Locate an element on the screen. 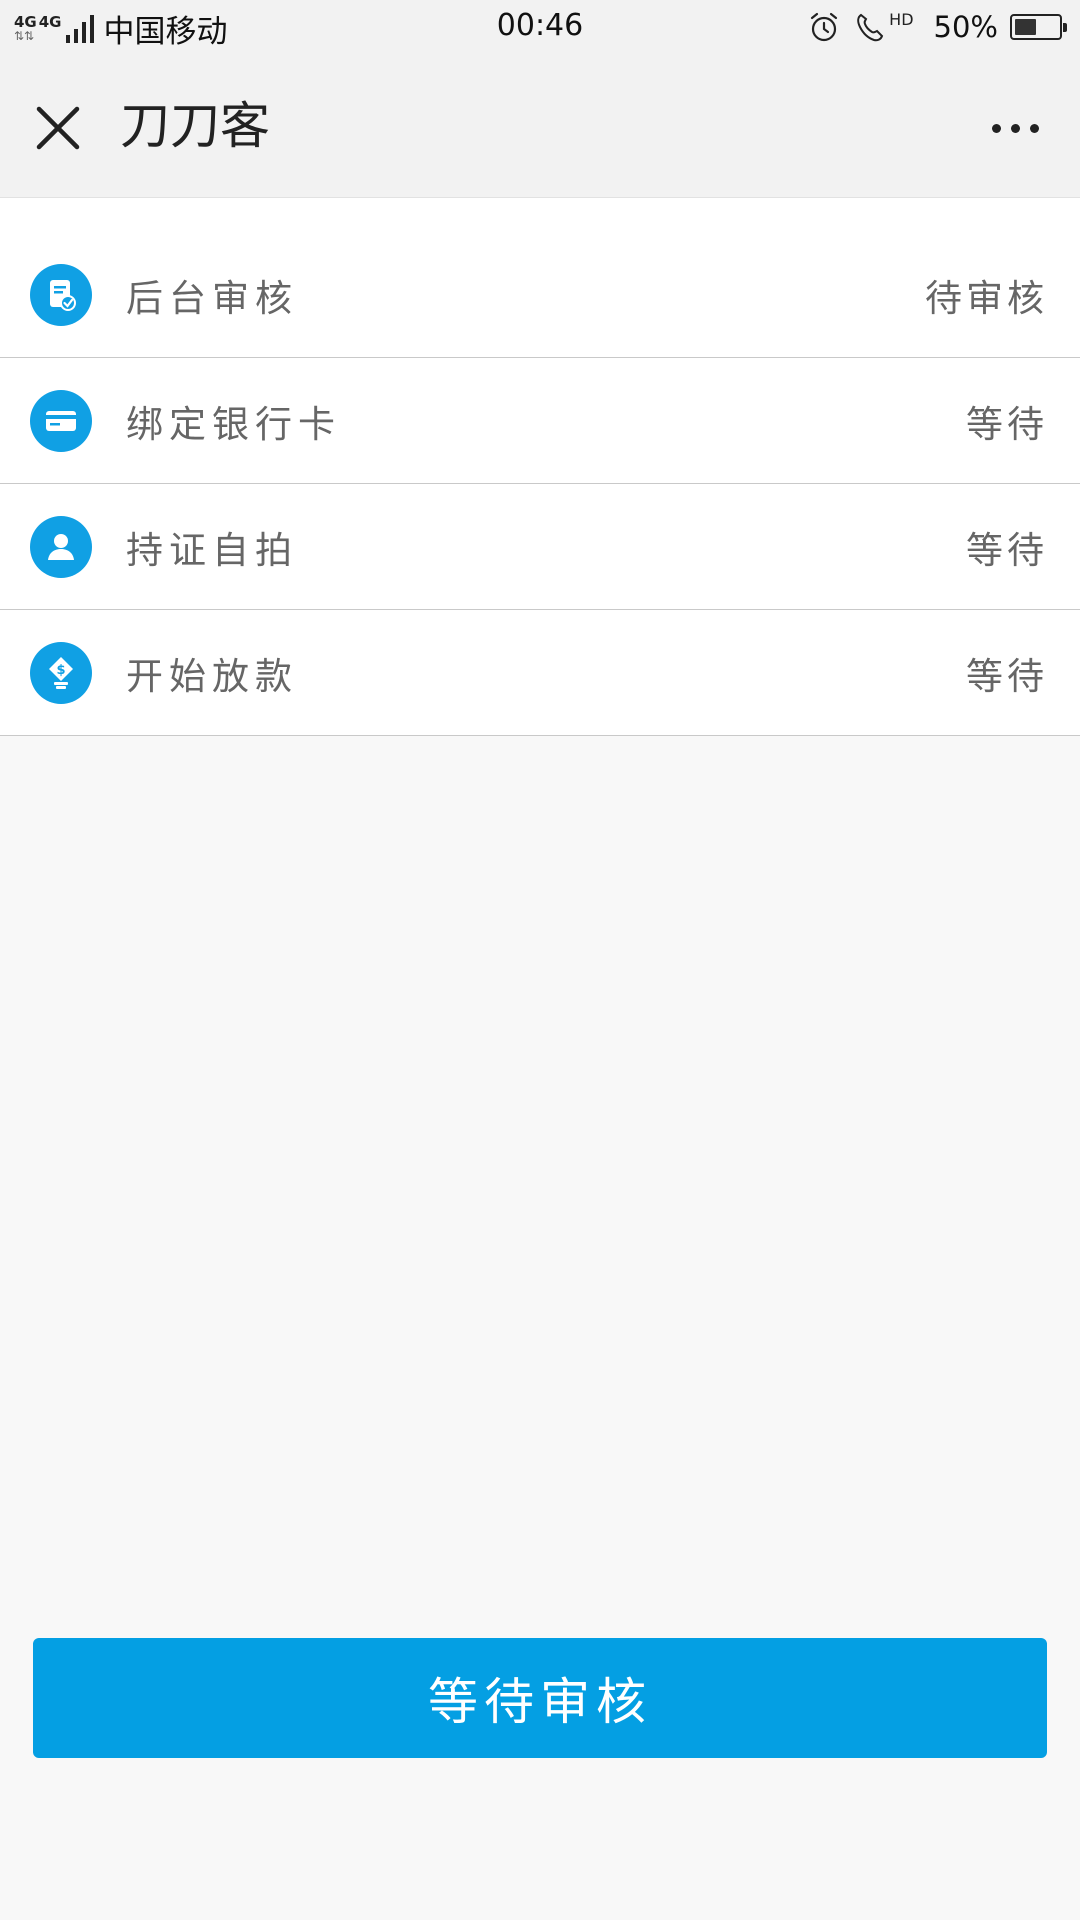  nav-bar: 刀刀客 is located at coordinates (540, 126).